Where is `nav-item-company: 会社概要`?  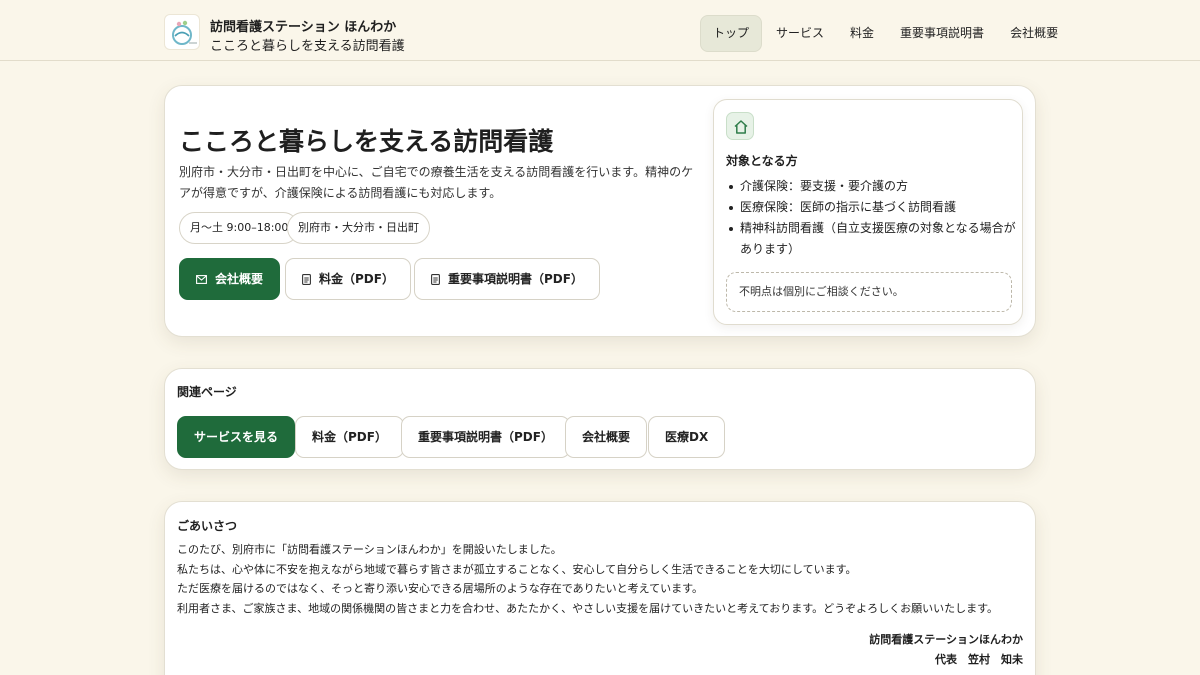
nav-item-company: 会社概要 is located at coordinates (1034, 33).